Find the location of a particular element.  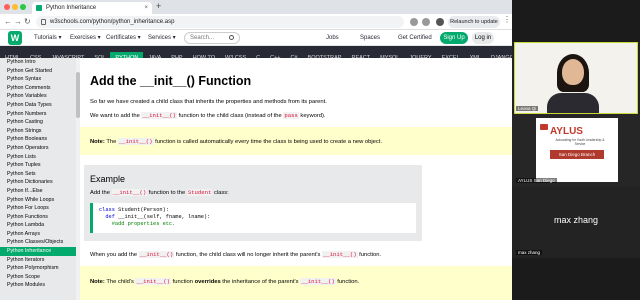

tab-title: Python Inheritance is located at coordinates (71, 8).